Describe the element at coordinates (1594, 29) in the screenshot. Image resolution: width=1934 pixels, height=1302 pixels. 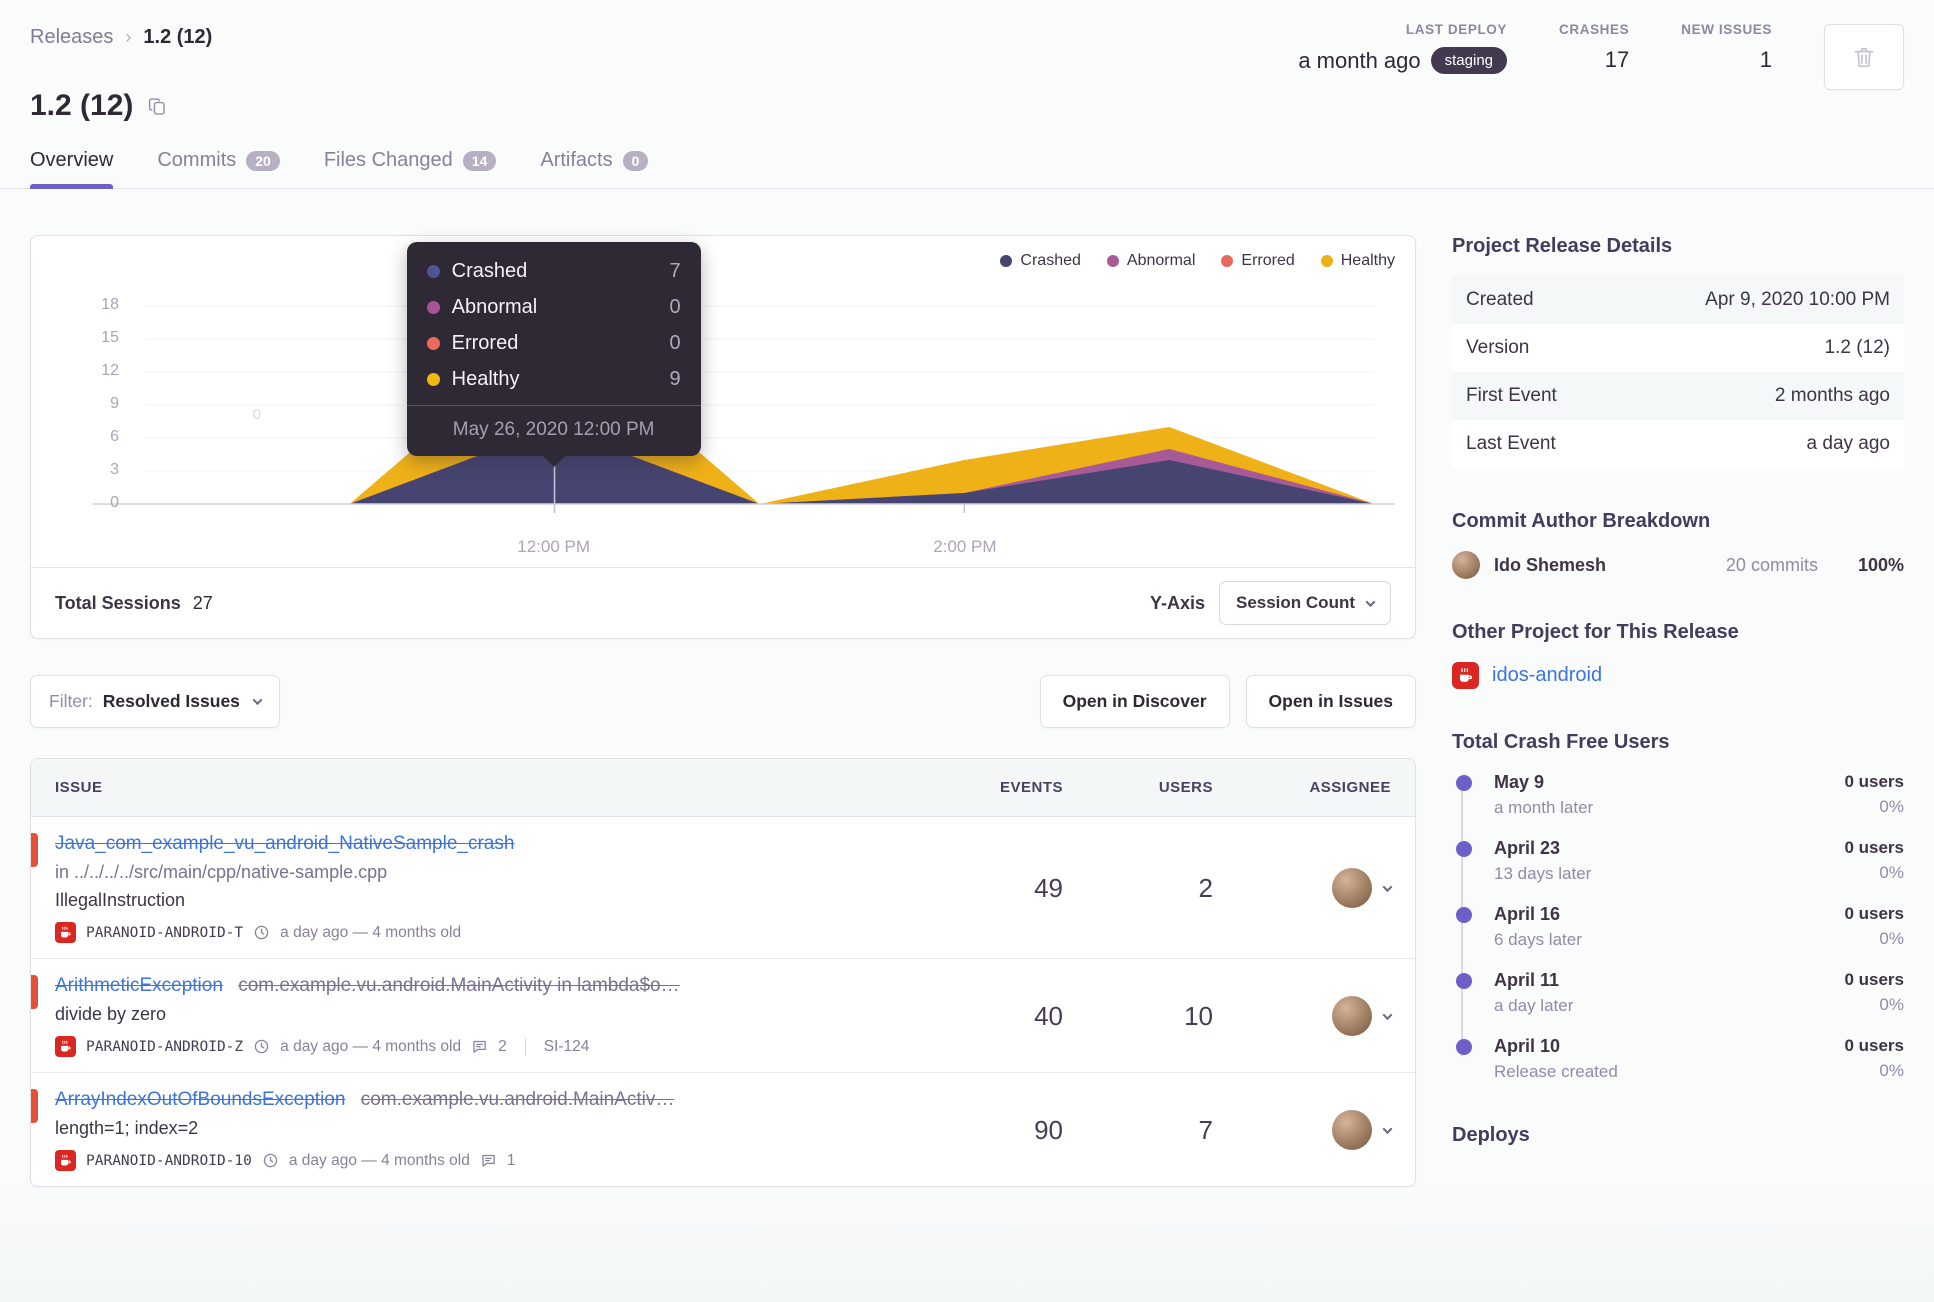
I see `stat-crashes-label: CRASHES` at that location.